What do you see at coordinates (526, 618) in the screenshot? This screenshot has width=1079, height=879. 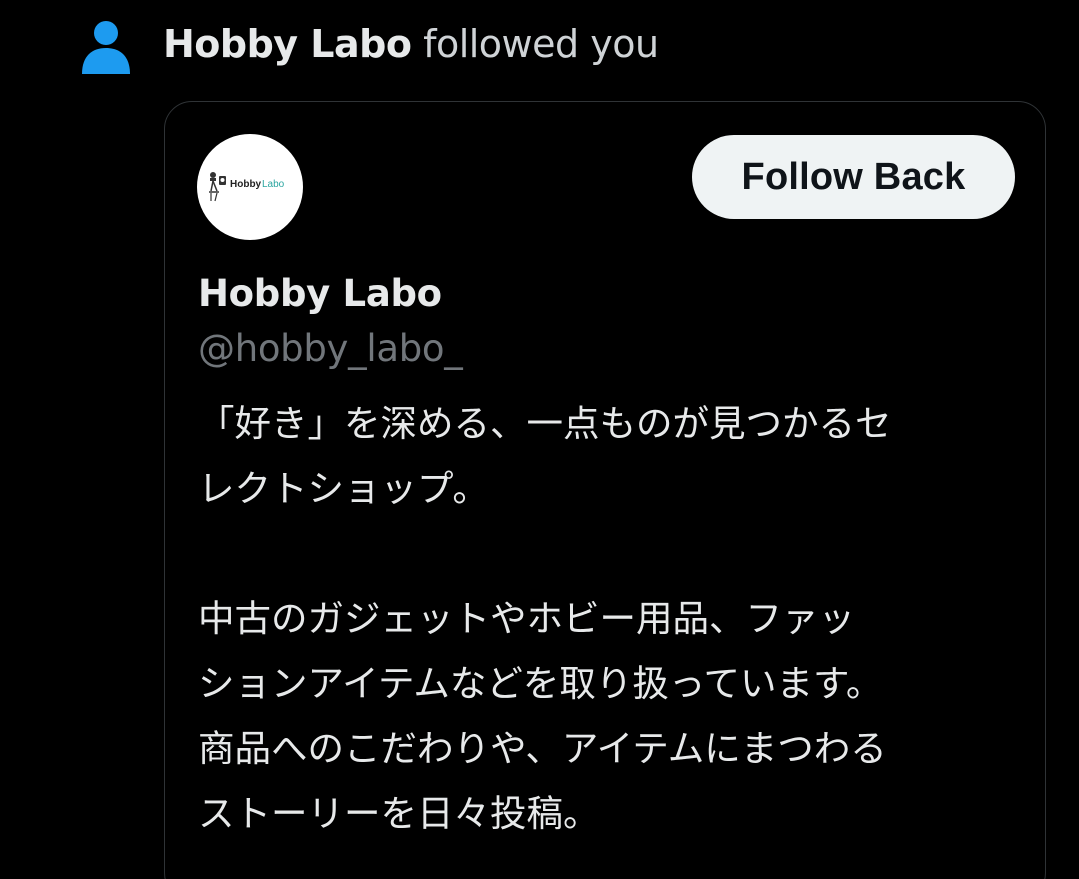 I see `bio-line: 中古のガジェットやホビー用品、ファッ` at bounding box center [526, 618].